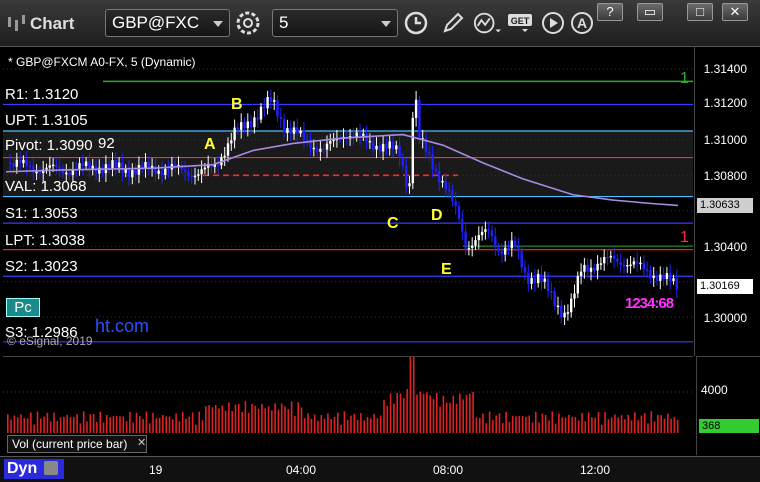 This screenshot has height=482, width=760. I want to click on price-tick: 1.31000, so click(725, 140).